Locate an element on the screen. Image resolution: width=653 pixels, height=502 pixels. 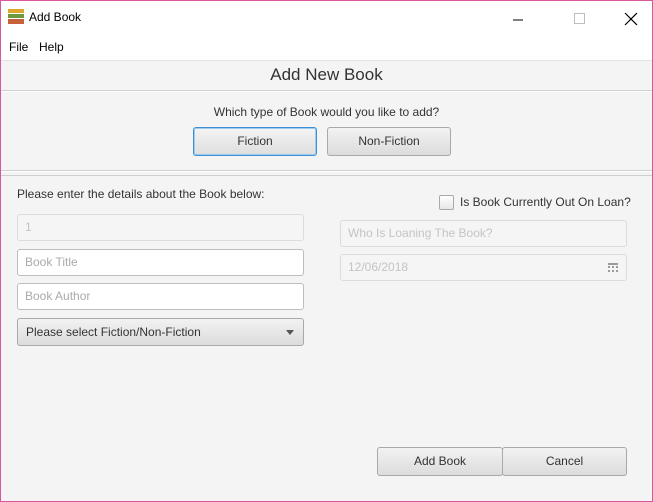
menu-file: File is located at coordinates (18, 47).